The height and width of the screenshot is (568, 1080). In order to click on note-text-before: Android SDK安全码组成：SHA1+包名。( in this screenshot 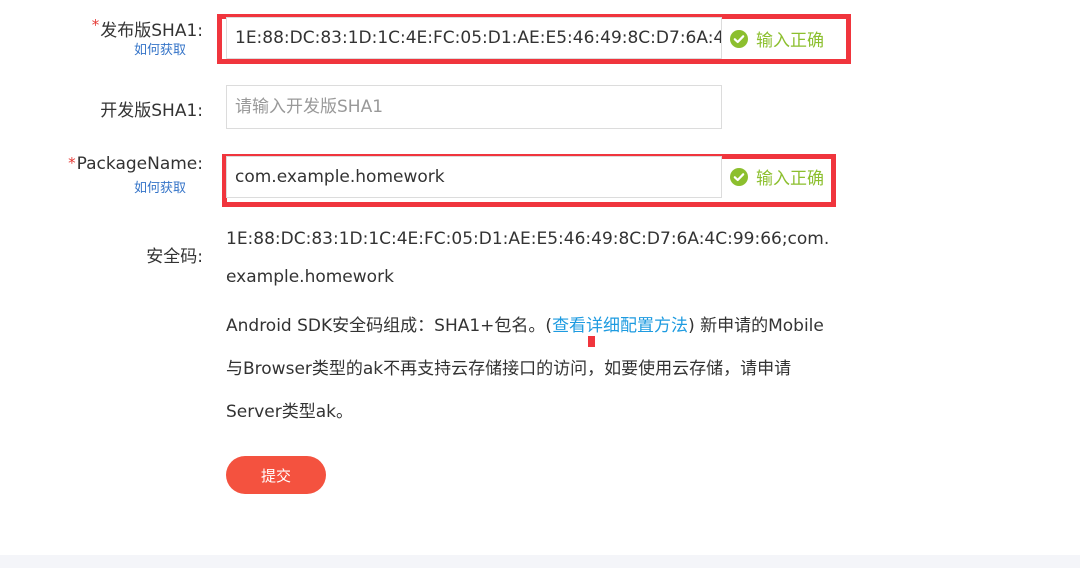, I will do `click(389, 326)`.